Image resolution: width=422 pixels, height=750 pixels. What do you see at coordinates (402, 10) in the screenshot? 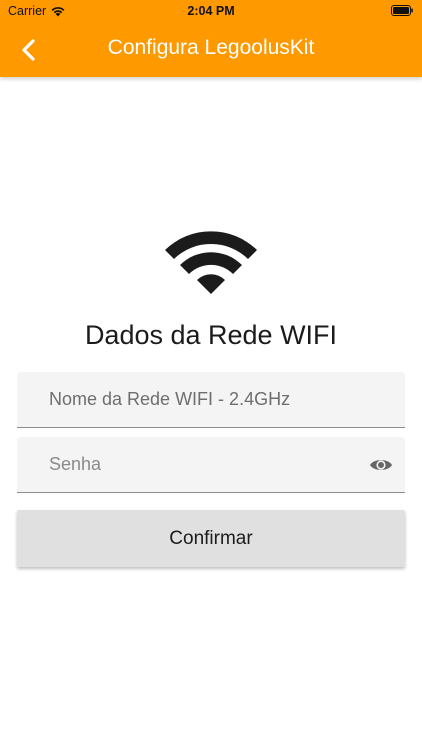
I see `battery-icon` at bounding box center [402, 10].